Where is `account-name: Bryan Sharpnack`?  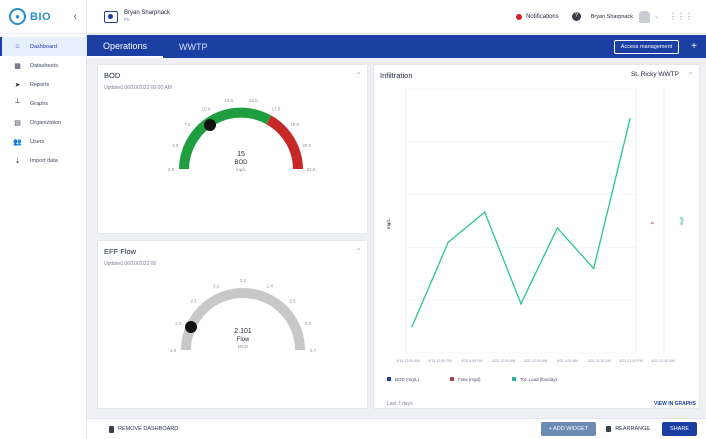
account-name: Bryan Sharpnack is located at coordinates (612, 17).